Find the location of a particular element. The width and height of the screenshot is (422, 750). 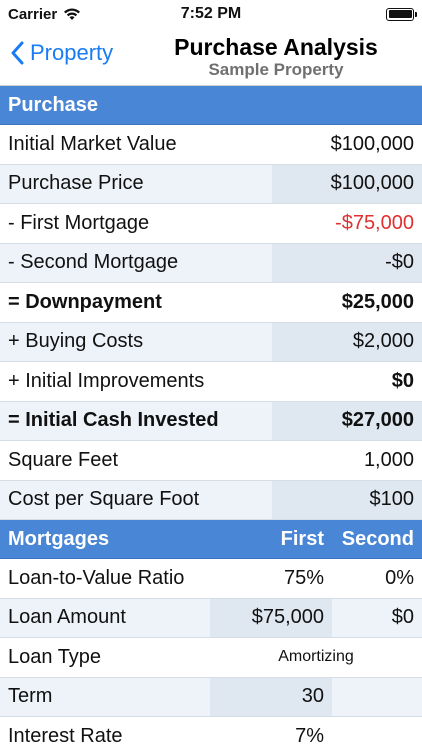

nav-titles: Purchase Analysis Sample Property is located at coordinates (276, 57).